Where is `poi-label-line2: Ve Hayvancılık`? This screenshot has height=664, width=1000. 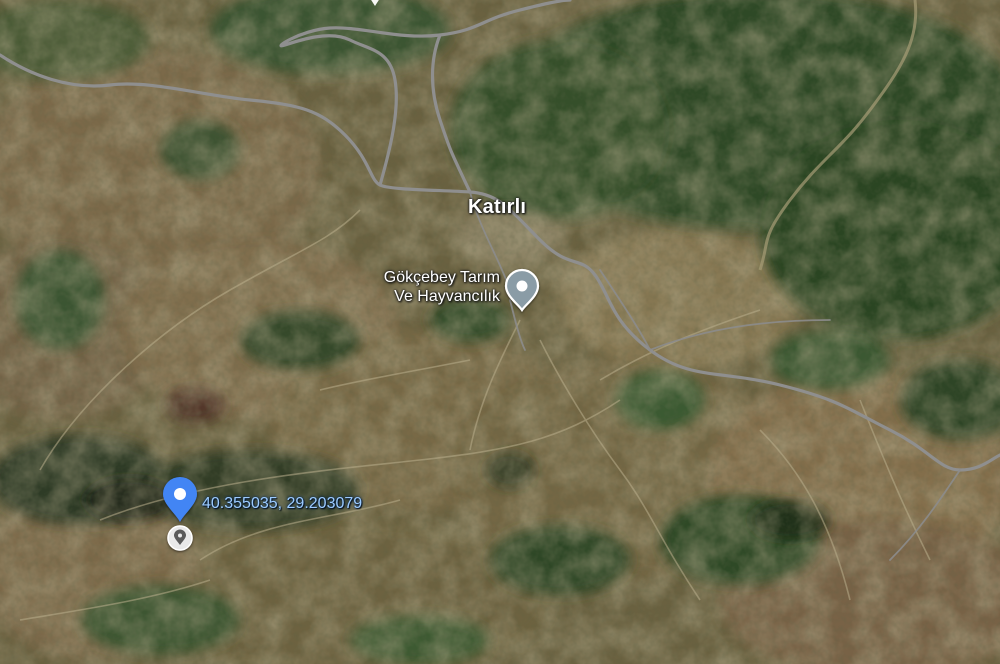
poi-label-line2: Ve Hayvancılık is located at coordinates (447, 296).